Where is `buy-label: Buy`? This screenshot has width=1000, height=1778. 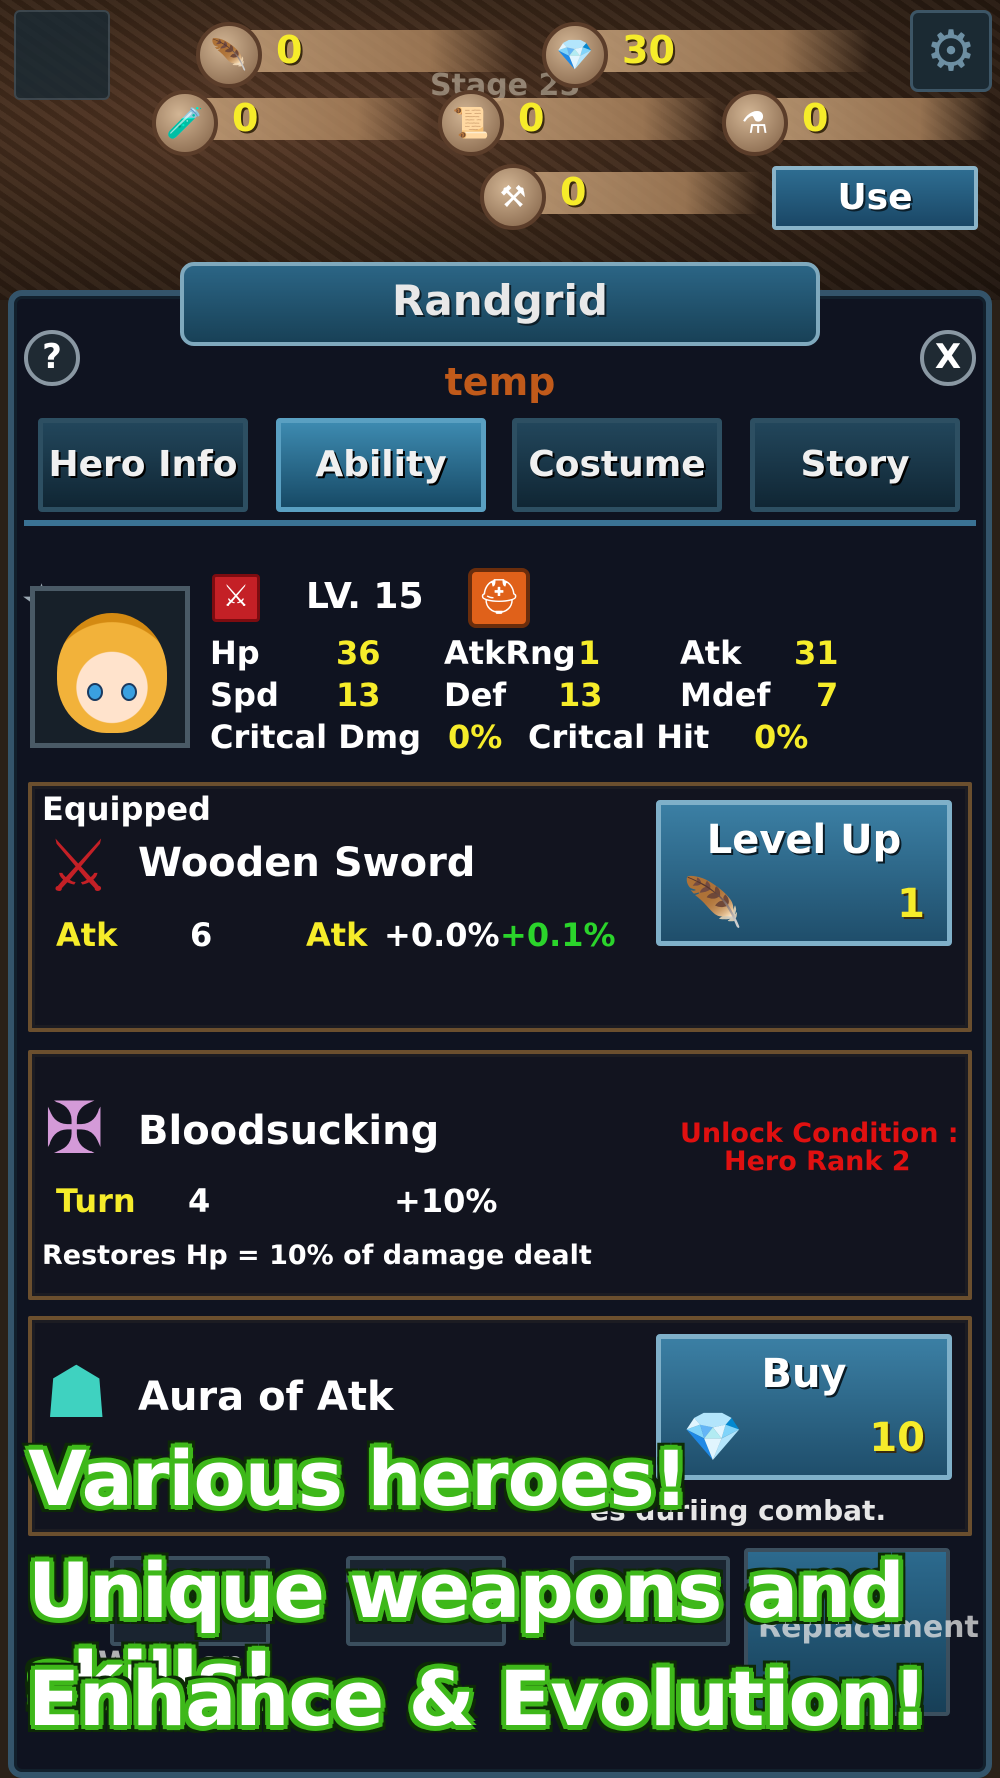
buy-label: Buy is located at coordinates (804, 1374).